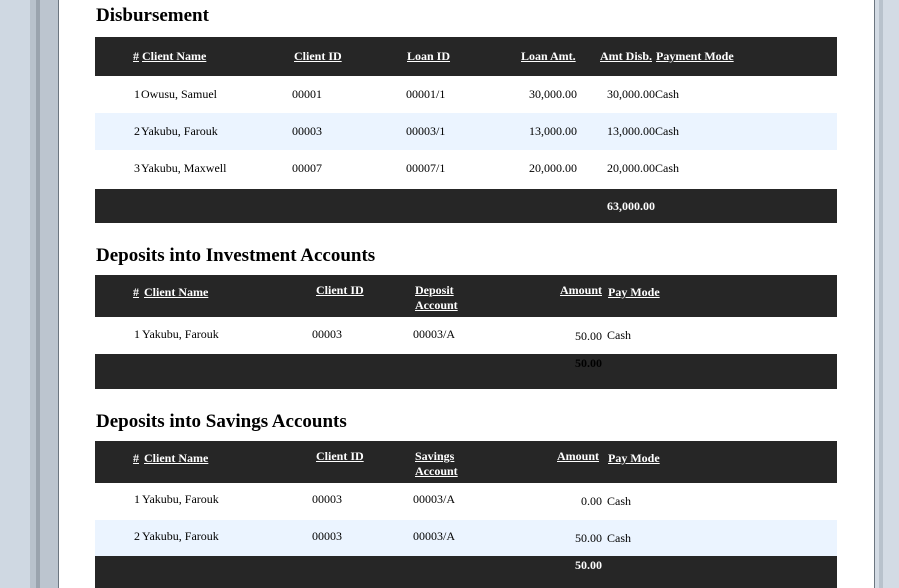  What do you see at coordinates (221, 421) in the screenshot?
I see `savings-deposits-title: Deposits into Savings Accounts` at bounding box center [221, 421].